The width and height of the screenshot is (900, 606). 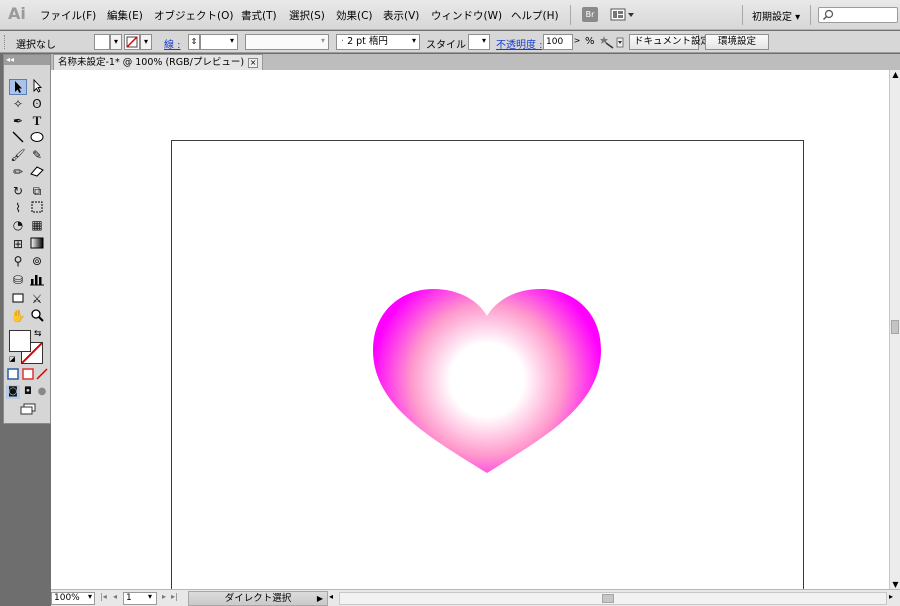 What do you see at coordinates (18, 138) in the screenshot?
I see `line-segment-tool-icon` at bounding box center [18, 138].